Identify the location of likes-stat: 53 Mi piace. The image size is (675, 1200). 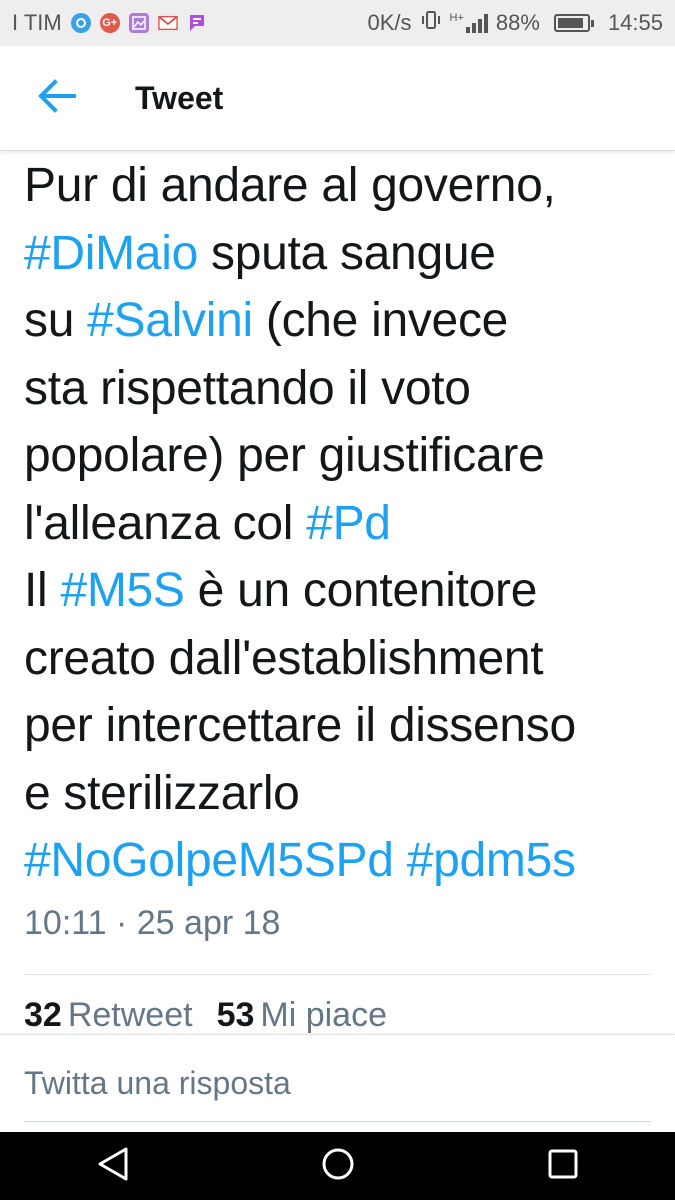
(302, 1015).